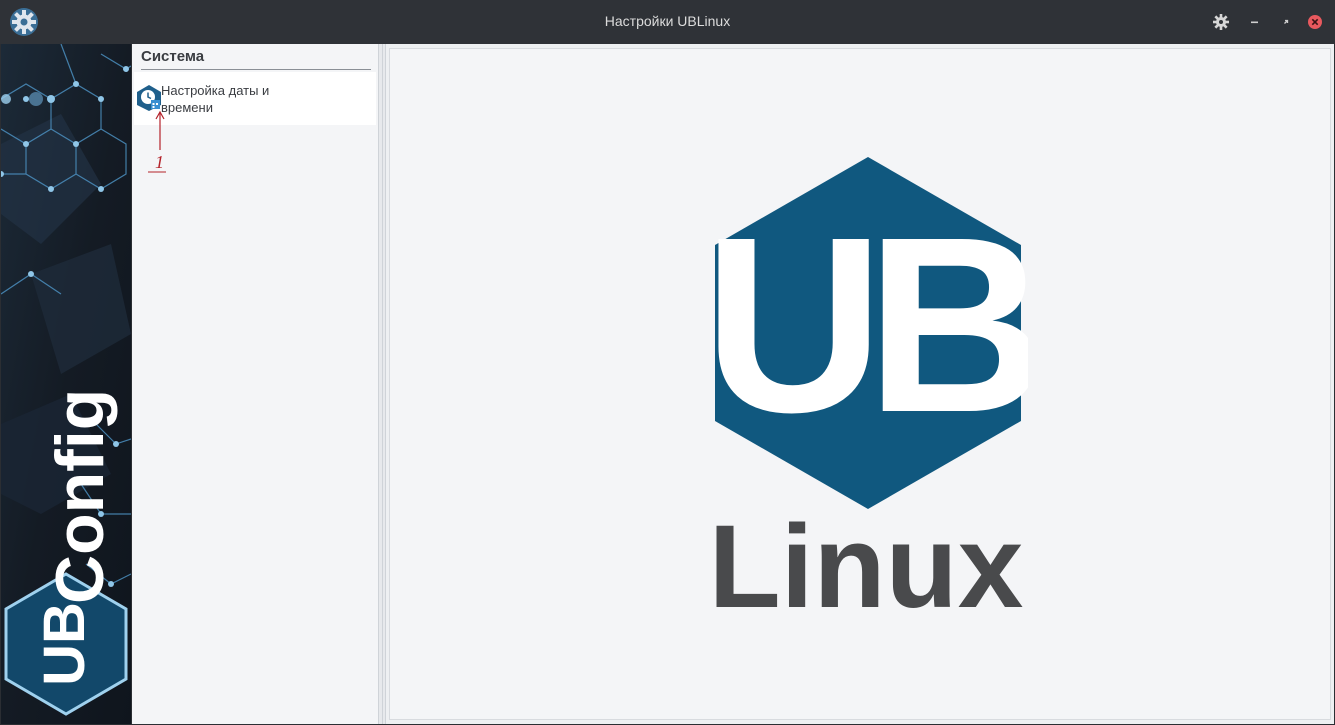 This screenshot has width=1335, height=725. Describe the element at coordinates (159, 162) in the screenshot. I see `annotation-label: 1` at that location.